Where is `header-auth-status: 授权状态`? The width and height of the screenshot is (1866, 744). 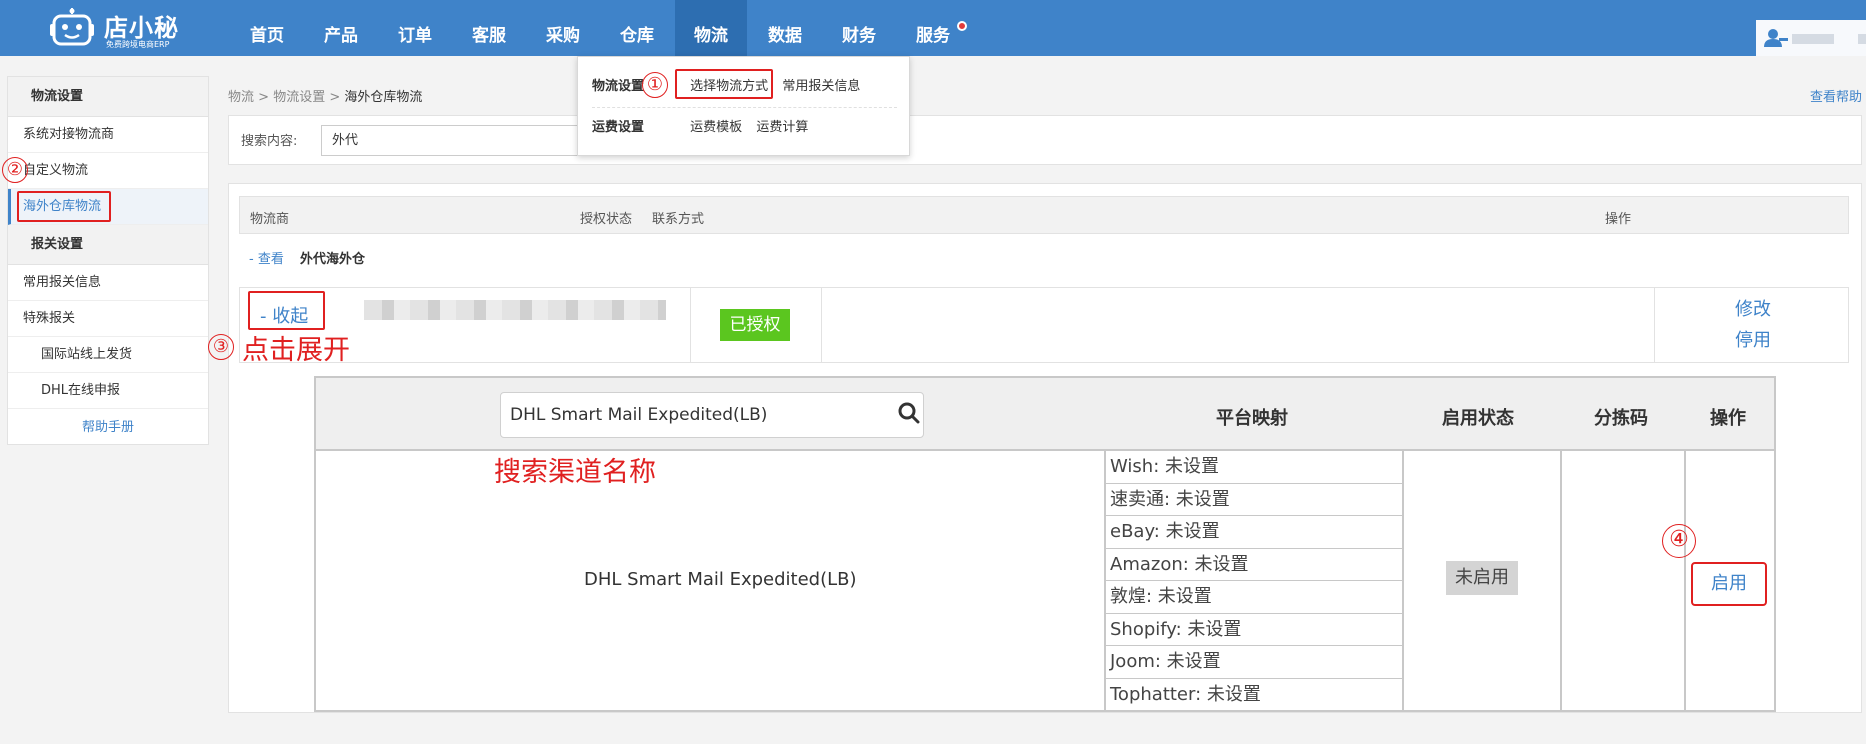 header-auth-status: 授权状态 is located at coordinates (606, 219).